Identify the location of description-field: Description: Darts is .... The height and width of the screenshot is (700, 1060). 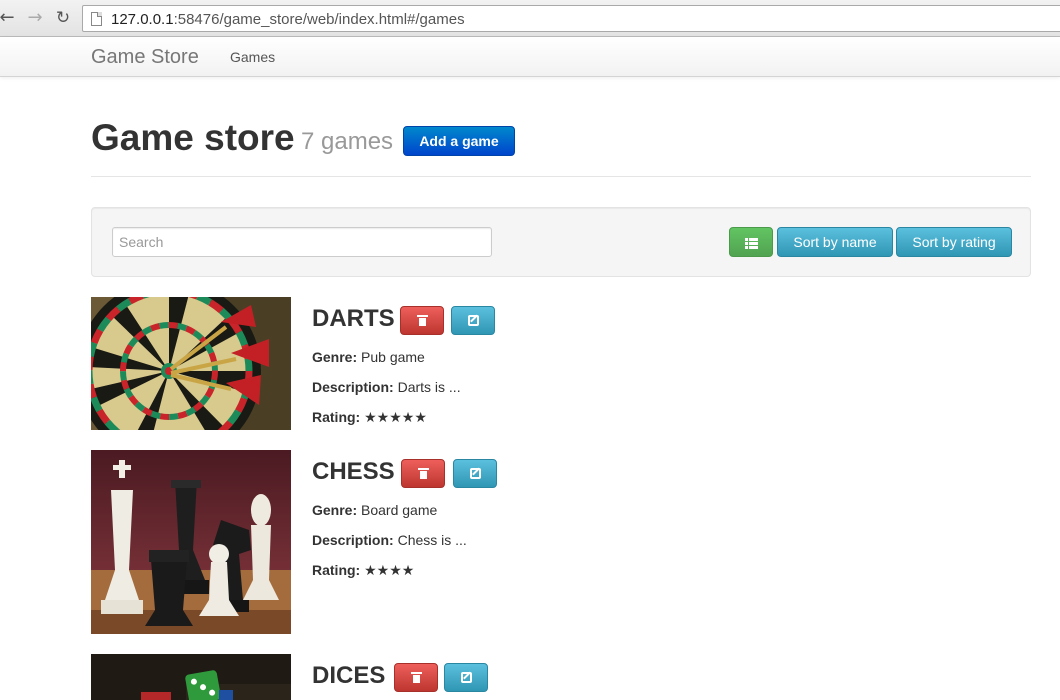
(386, 387).